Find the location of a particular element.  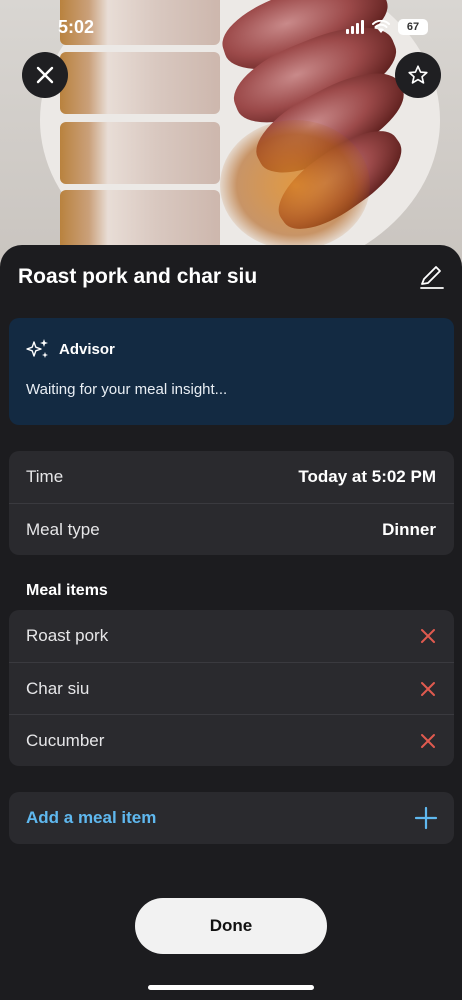

advisor-label: Advisor is located at coordinates (87, 349).